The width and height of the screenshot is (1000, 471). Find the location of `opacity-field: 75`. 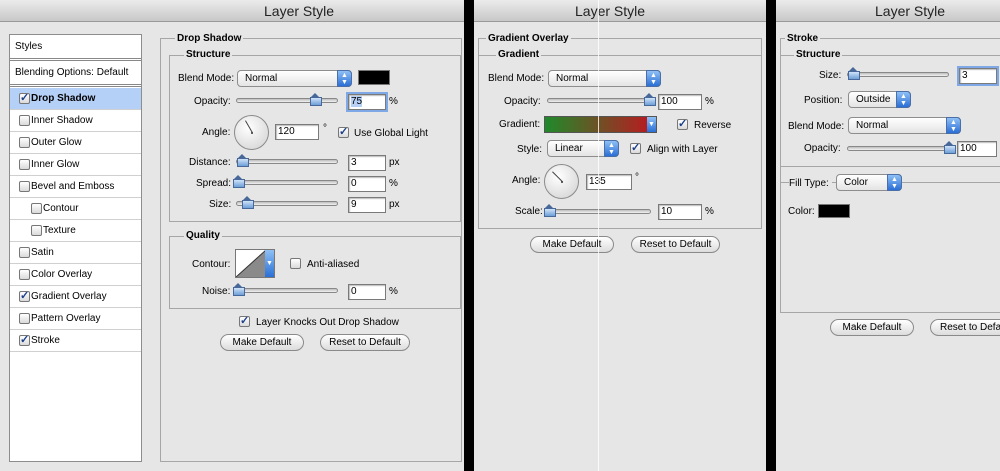

opacity-field: 75 is located at coordinates (367, 102).